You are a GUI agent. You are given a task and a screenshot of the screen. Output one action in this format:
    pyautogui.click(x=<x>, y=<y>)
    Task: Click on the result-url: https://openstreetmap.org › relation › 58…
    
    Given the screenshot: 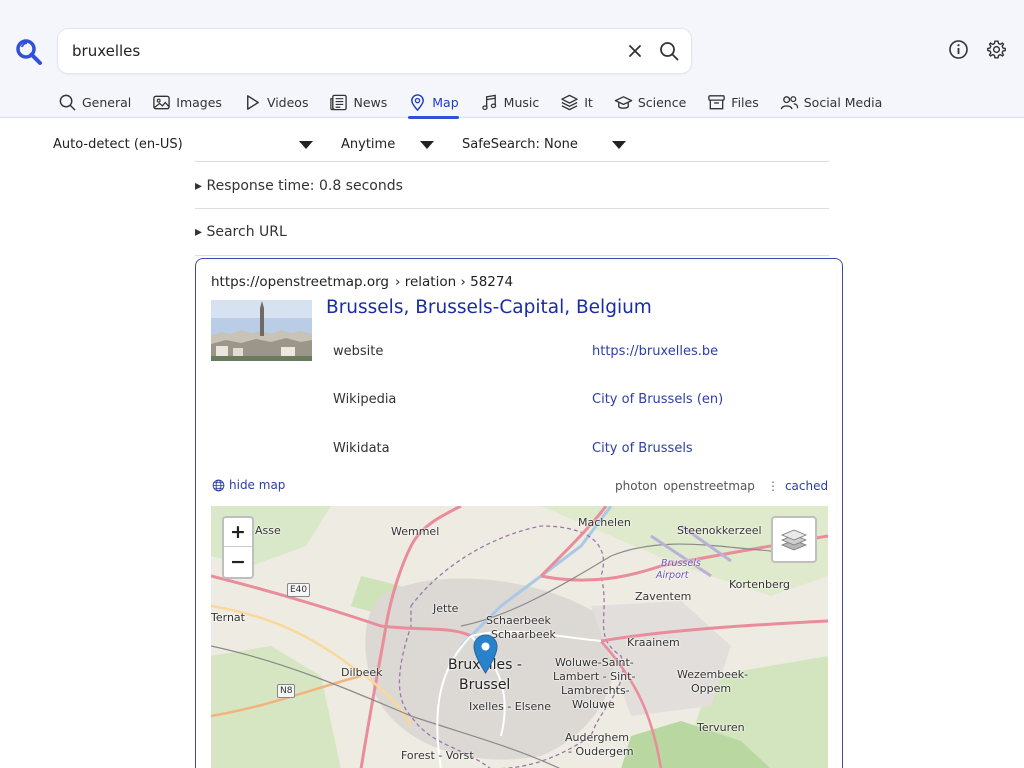 What is the action you would take?
    pyautogui.click(x=362, y=282)
    